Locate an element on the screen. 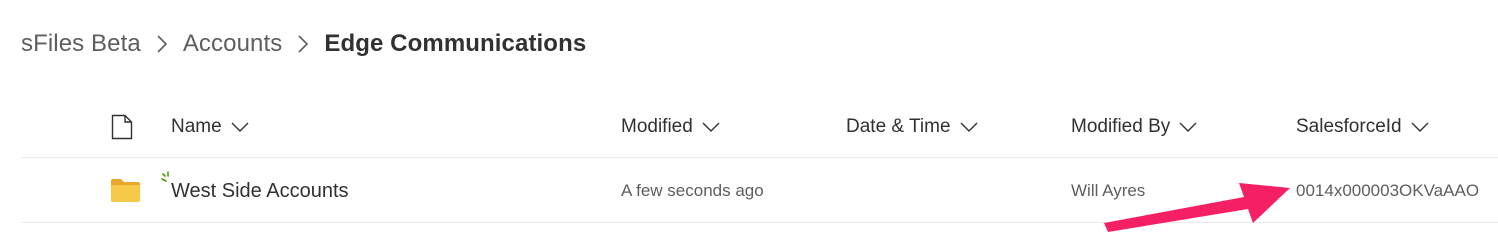 The height and width of the screenshot is (245, 1498). column-header-date-time-label: Date & Time is located at coordinates (898, 126).